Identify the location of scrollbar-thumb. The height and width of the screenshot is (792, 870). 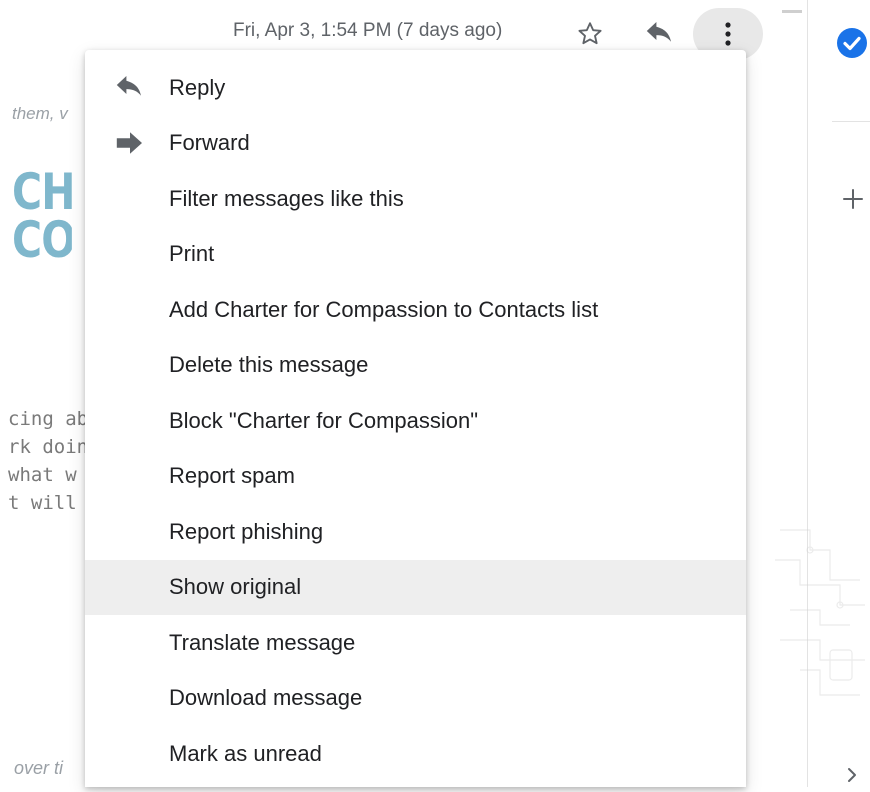
(792, 11).